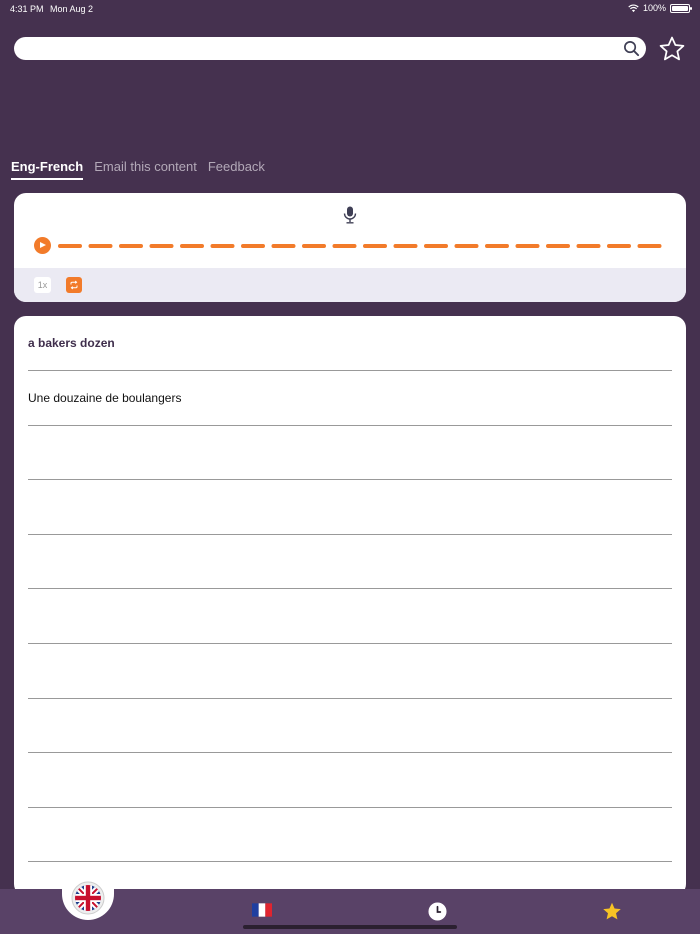 The image size is (700, 934). Describe the element at coordinates (319, 48) in the screenshot. I see `search-input` at that location.